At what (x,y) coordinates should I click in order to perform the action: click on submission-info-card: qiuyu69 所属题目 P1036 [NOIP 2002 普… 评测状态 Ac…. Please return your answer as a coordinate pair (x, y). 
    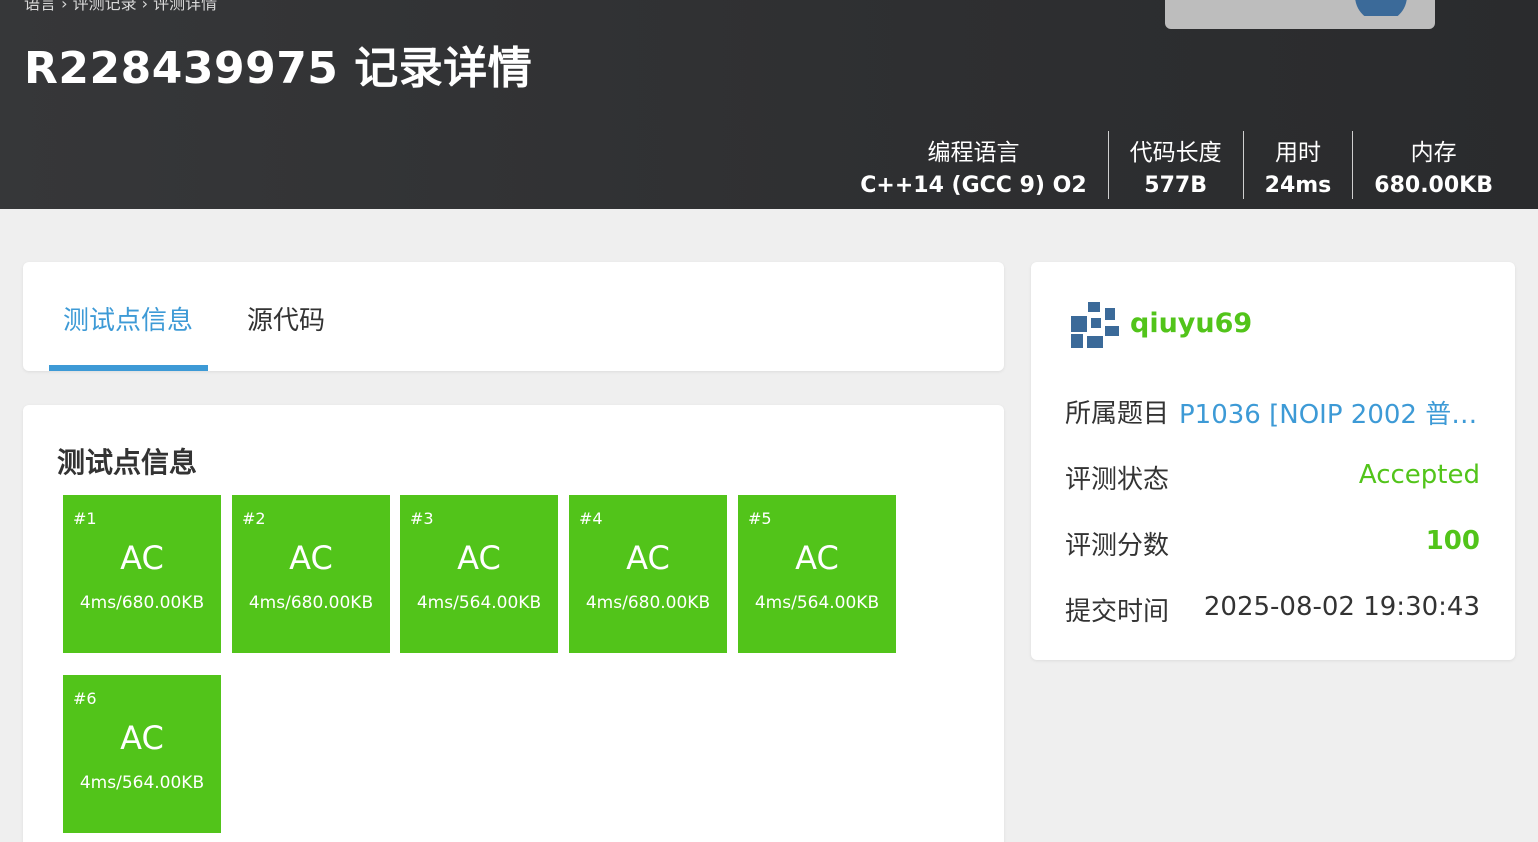
    Looking at the image, I should click on (1273, 461).